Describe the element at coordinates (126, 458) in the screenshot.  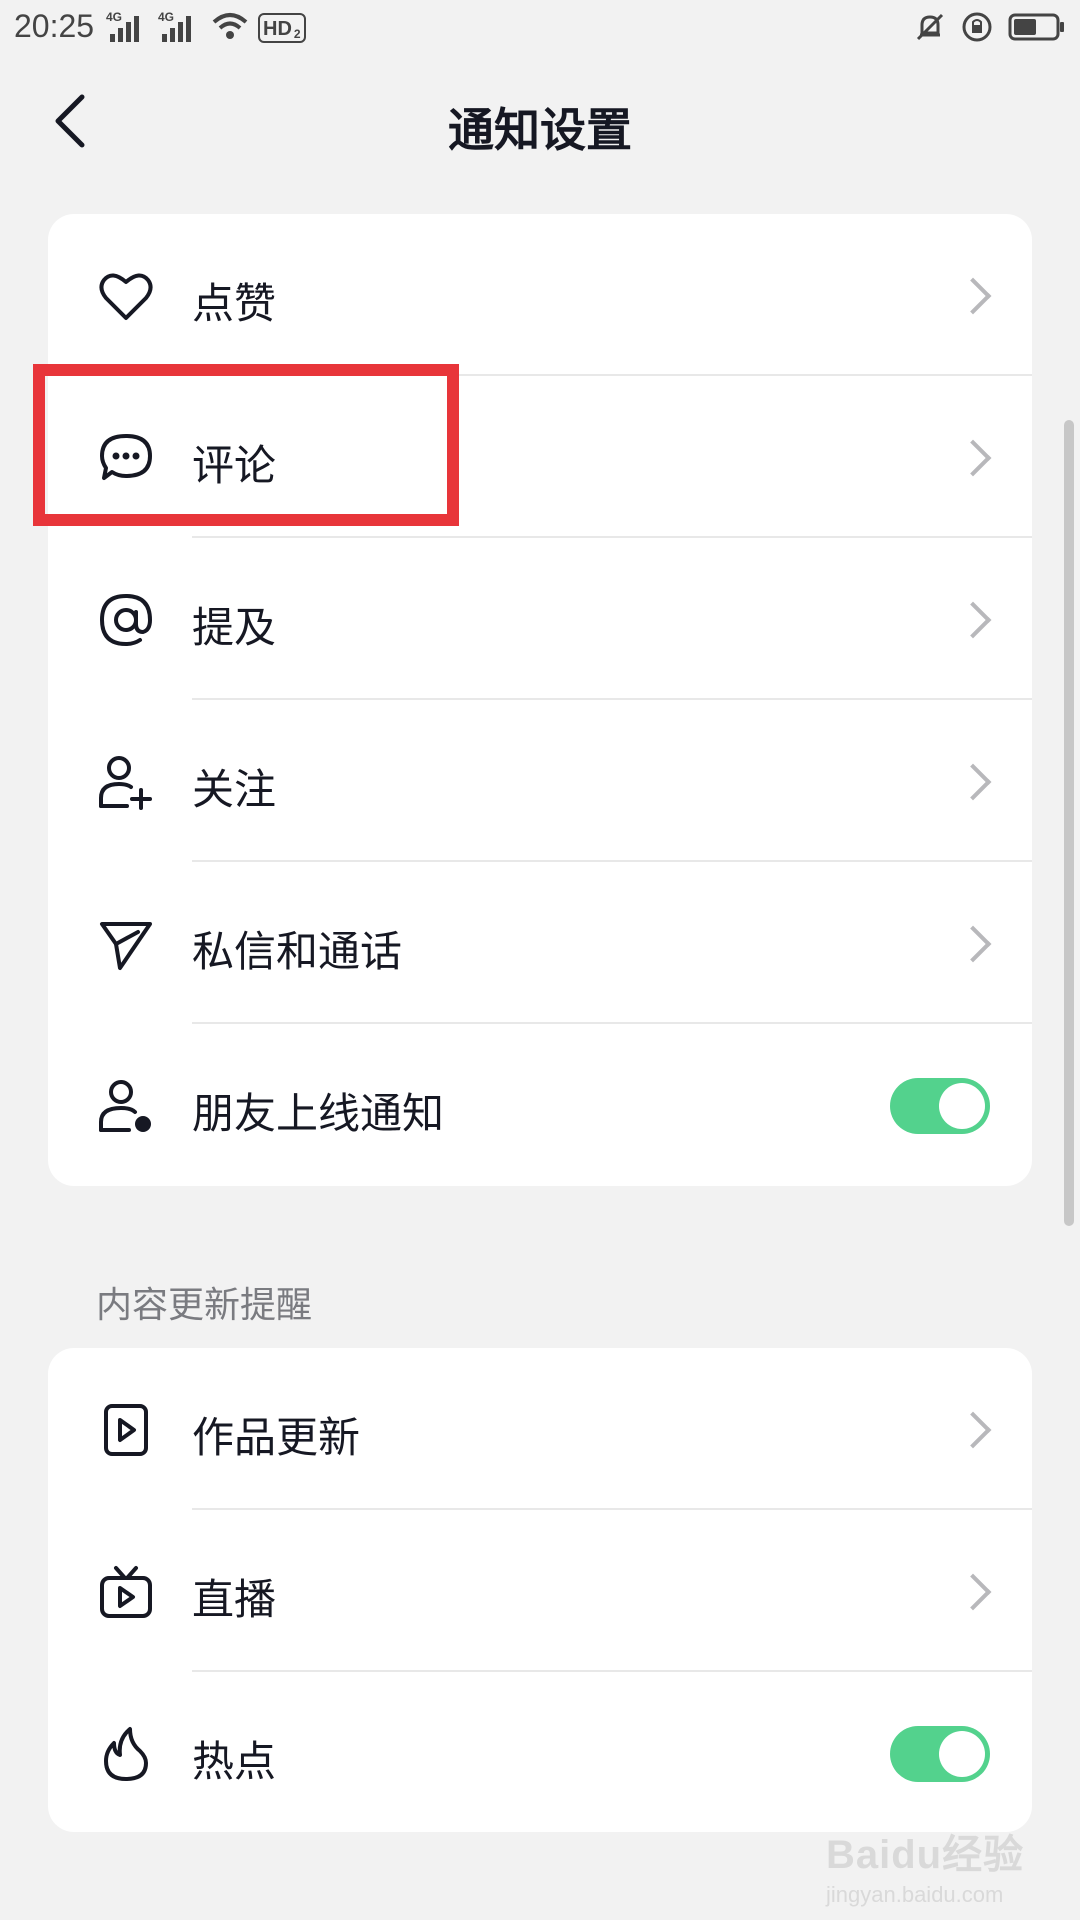
I see `comment-icon` at that location.